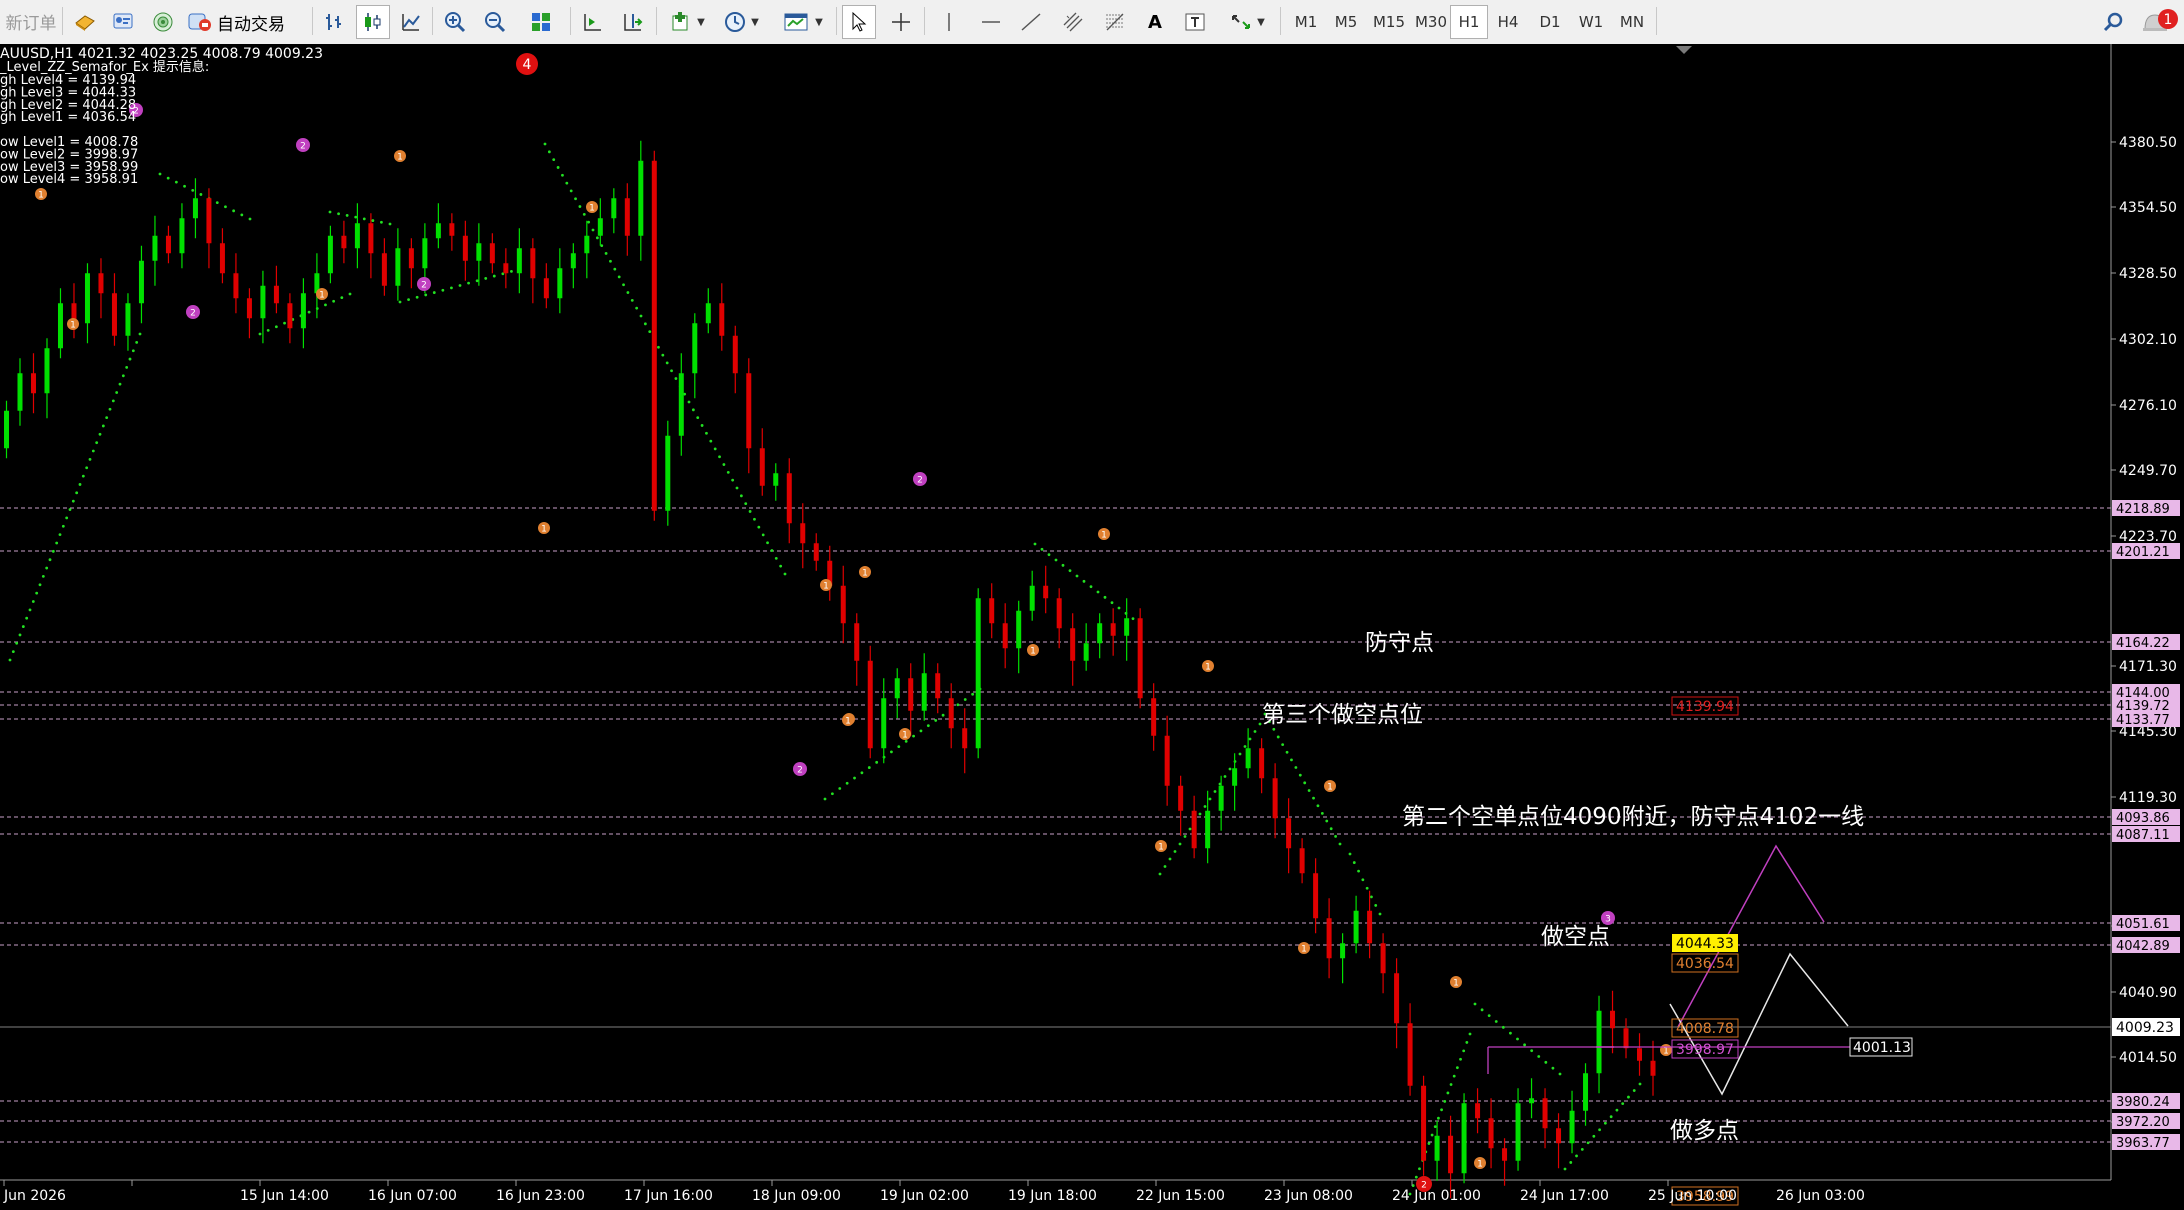 The width and height of the screenshot is (2184, 1210). What do you see at coordinates (243, 22) in the screenshot?
I see `auto-trade-button: 自动交易` at bounding box center [243, 22].